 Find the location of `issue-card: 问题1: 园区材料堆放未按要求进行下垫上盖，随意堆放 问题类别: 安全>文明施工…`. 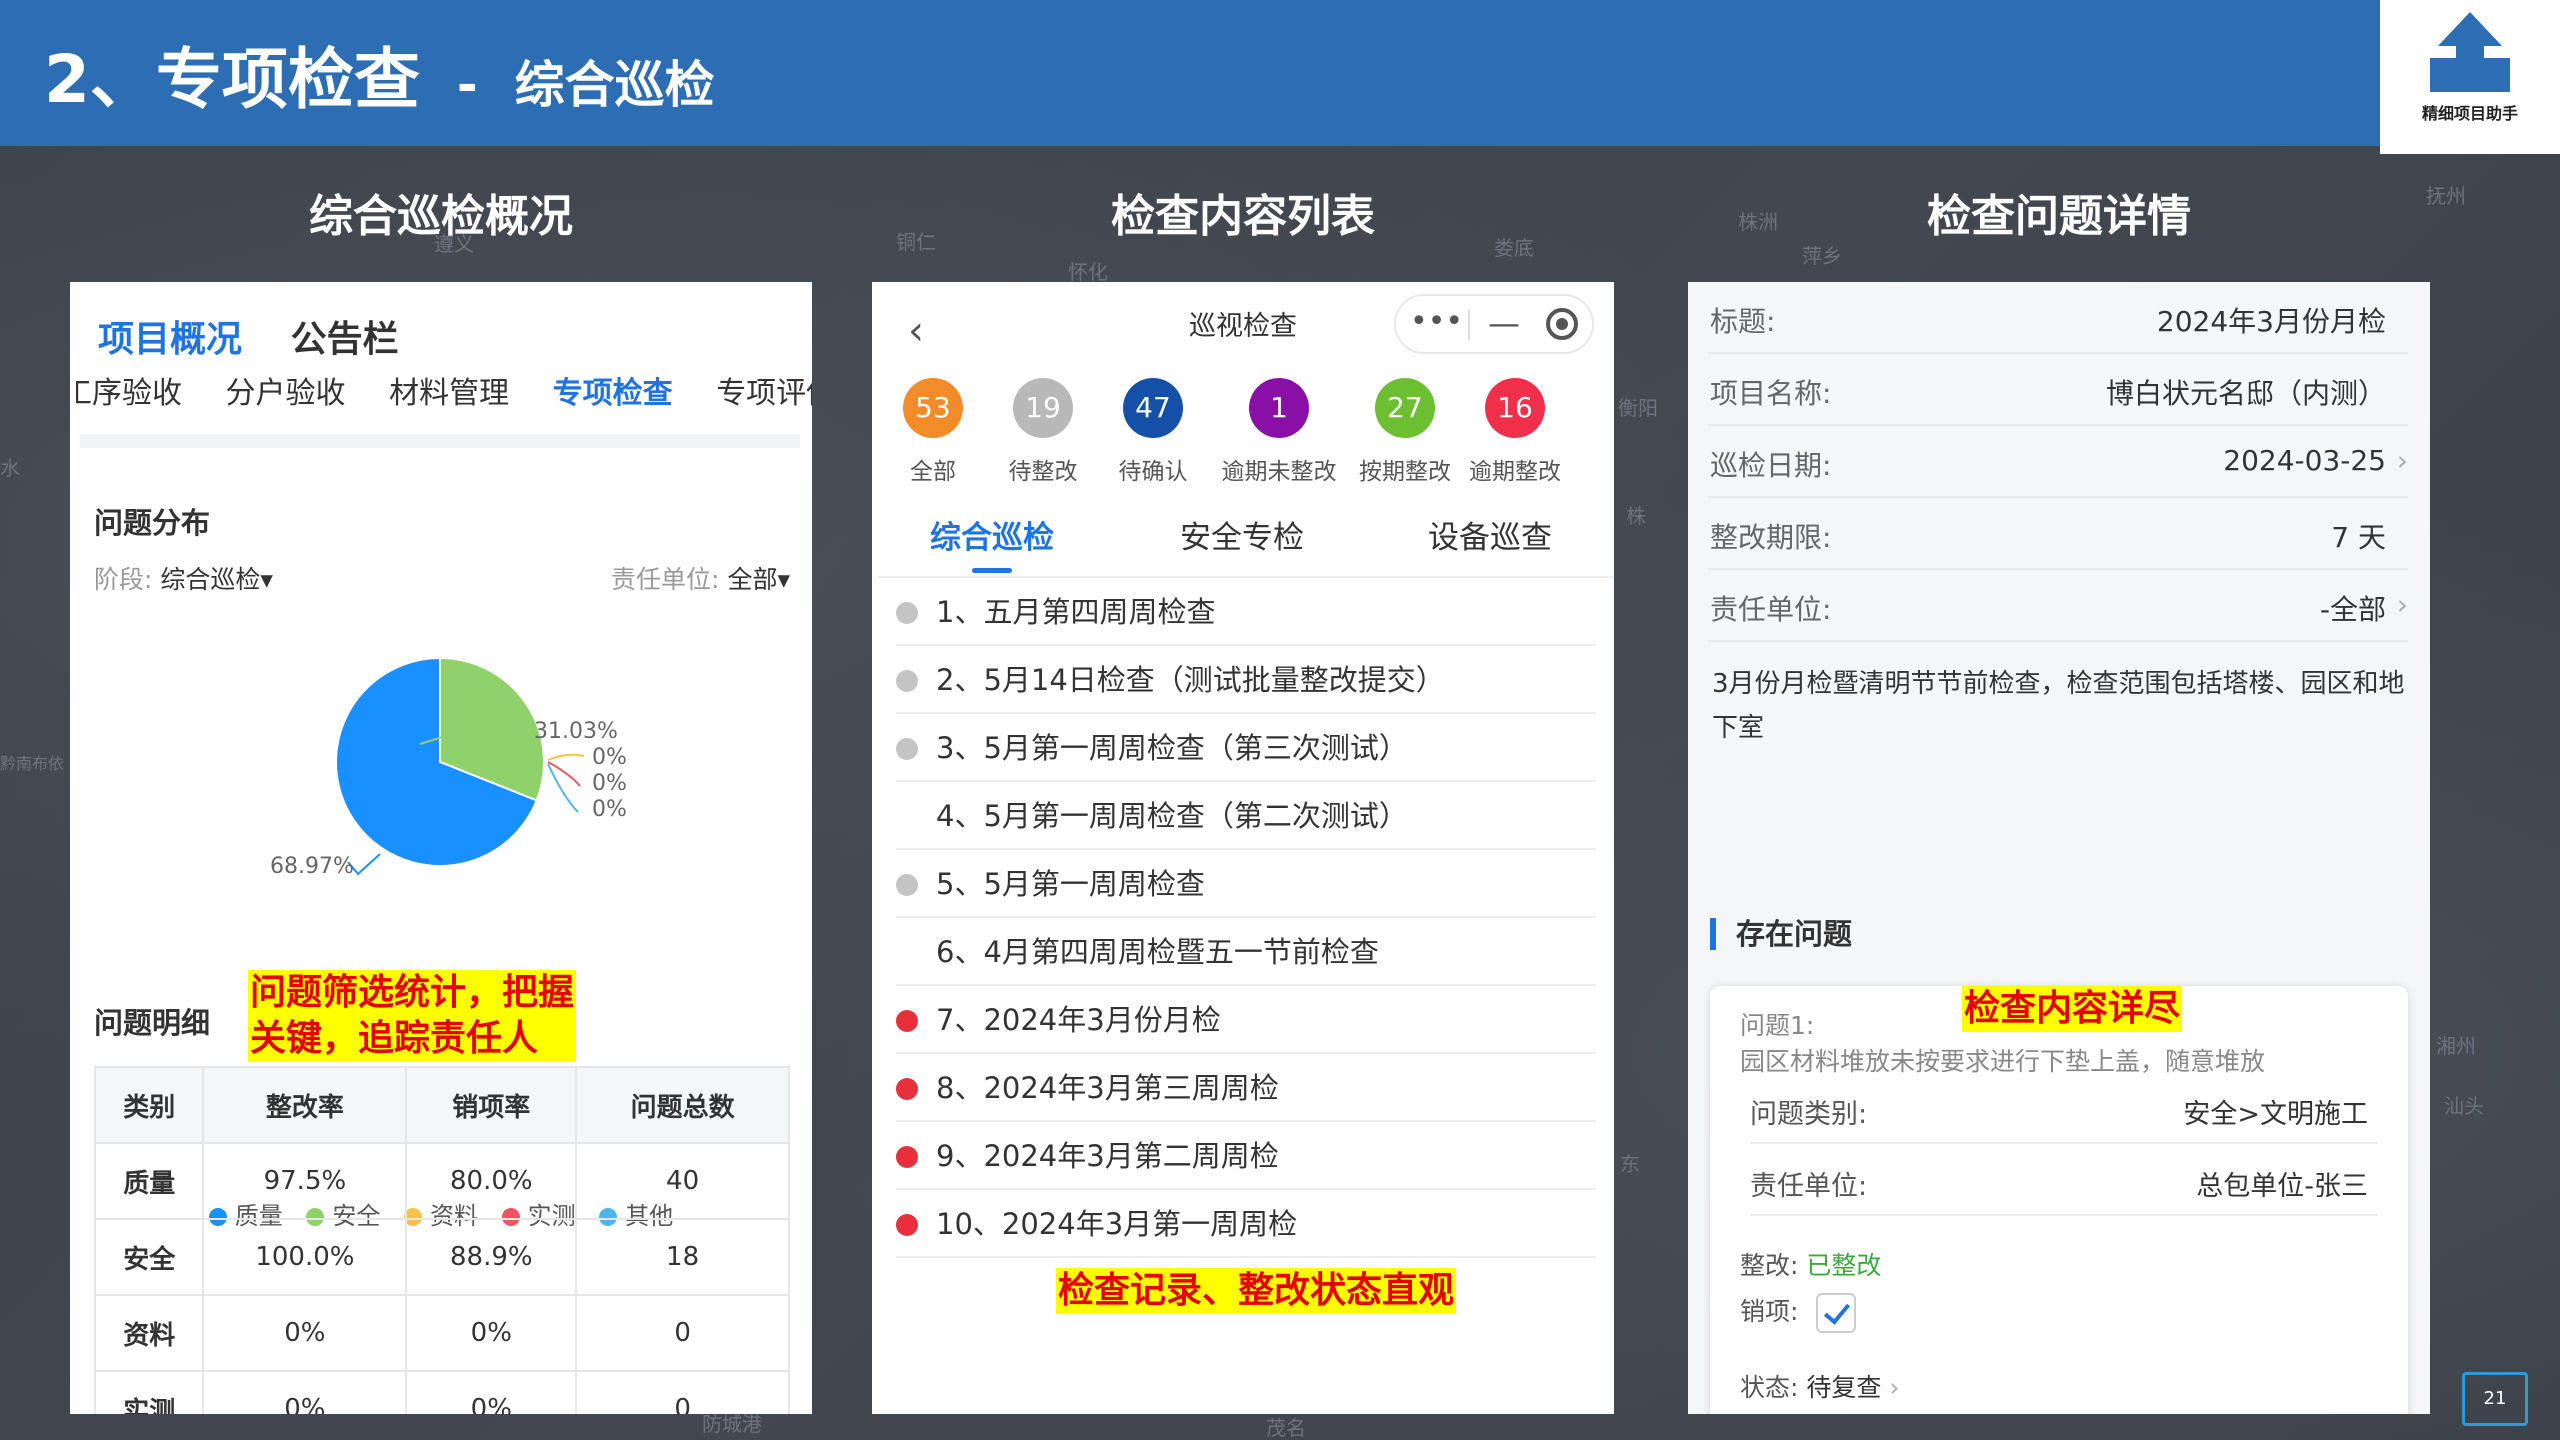

issue-card: 问题1: 园区材料堆放未按要求进行下垫上盖，随意堆放 问题类别: 安全>文明施工… is located at coordinates (2059, 1200).